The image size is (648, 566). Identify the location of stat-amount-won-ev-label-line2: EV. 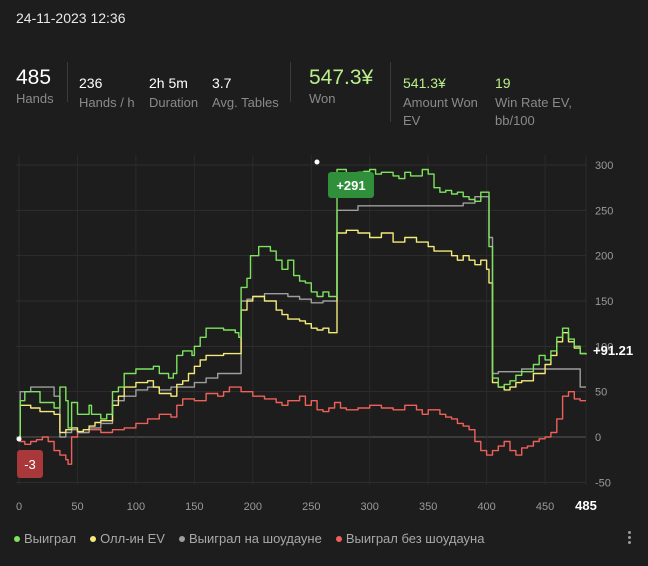
(412, 120).